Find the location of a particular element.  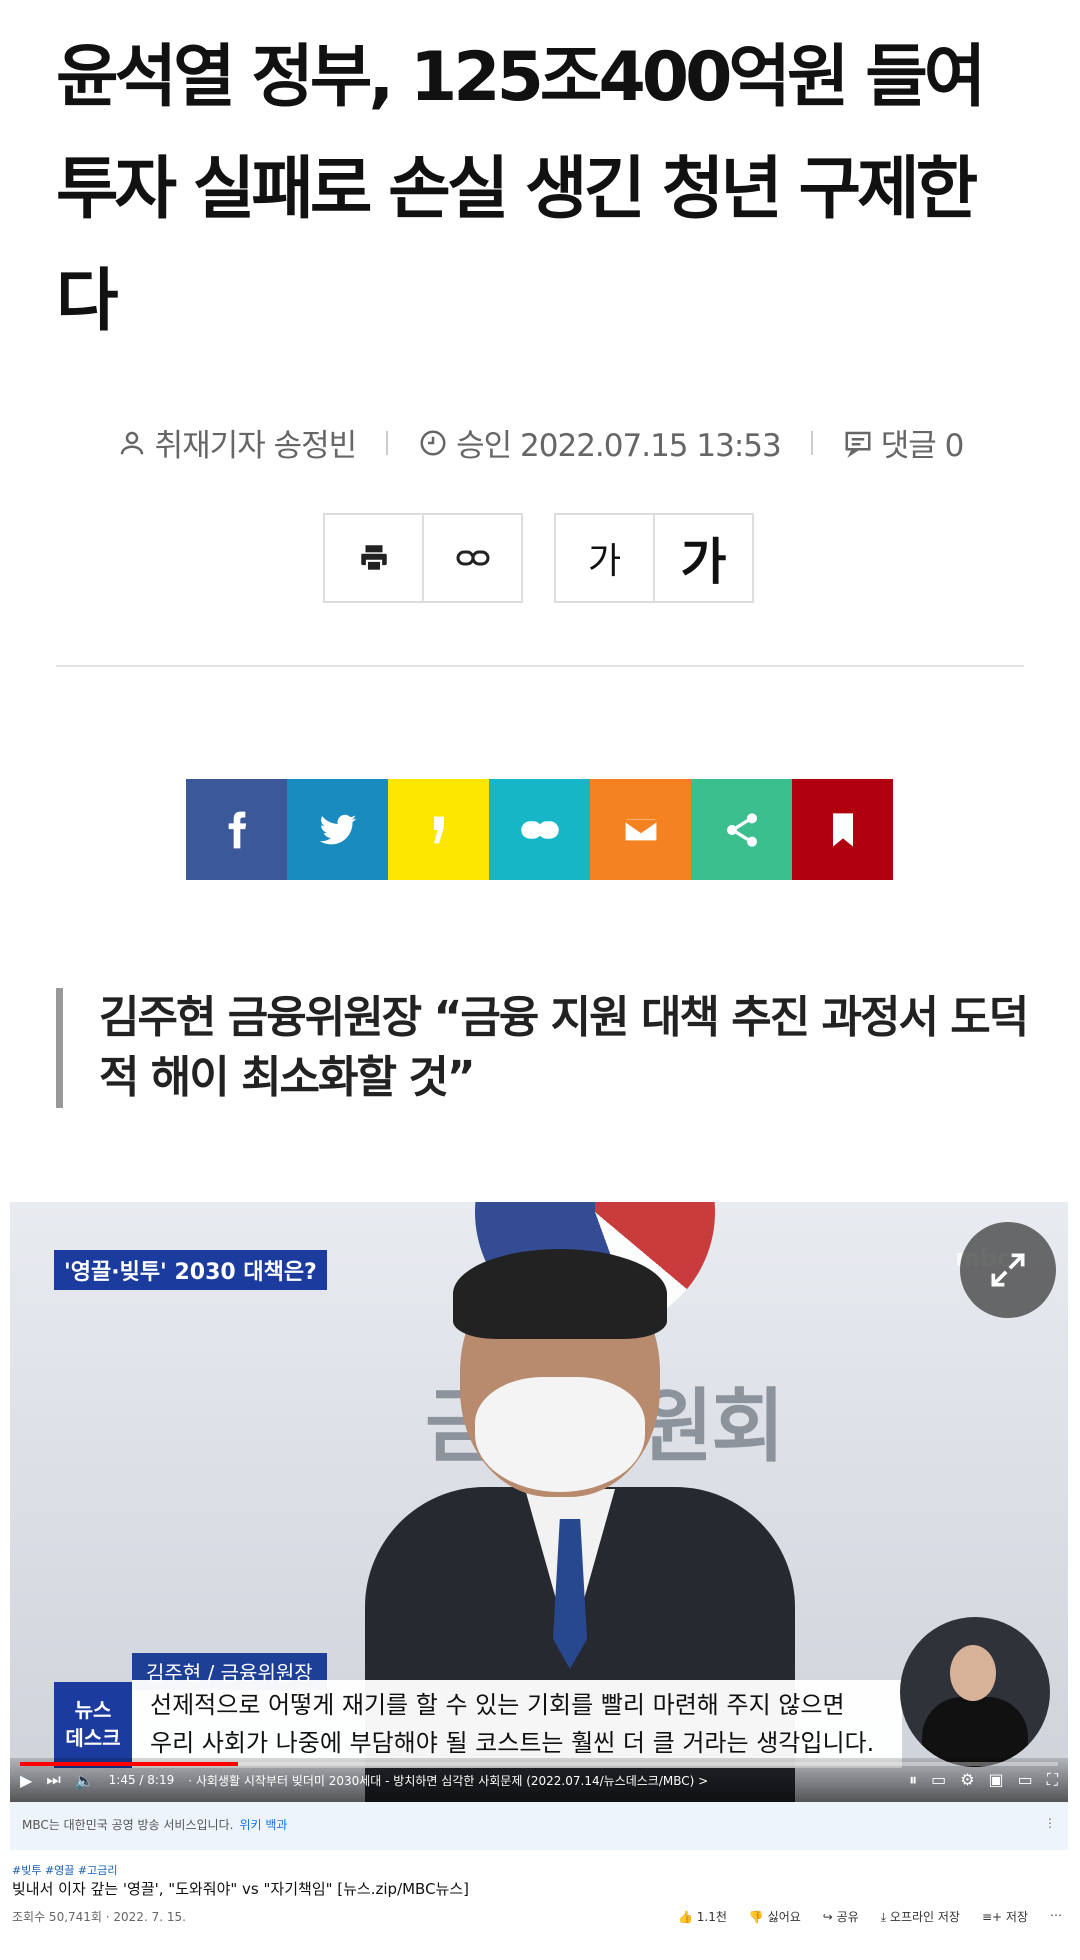

reporter-info: 취재기자 송정빈 is located at coordinates (237, 442).